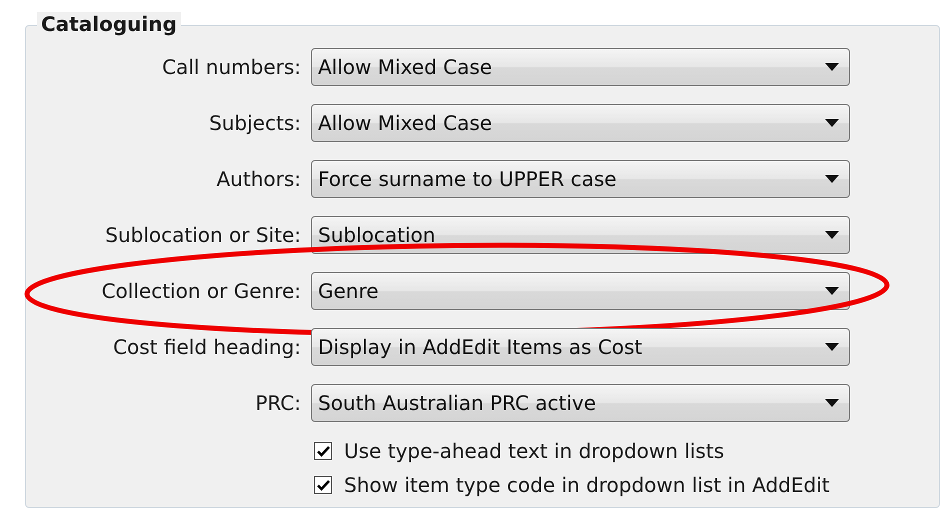  Describe the element at coordinates (258, 179) in the screenshot. I see `field-label: Authors:` at that location.